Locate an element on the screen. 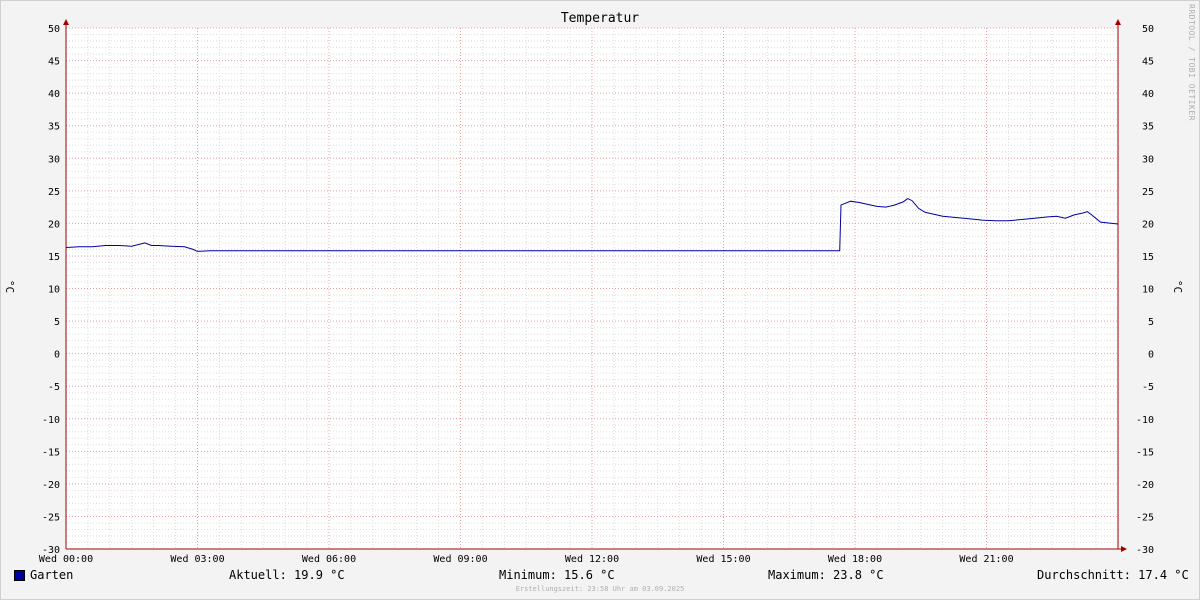  y-tick-label-left: -15 is located at coordinates (51, 452).